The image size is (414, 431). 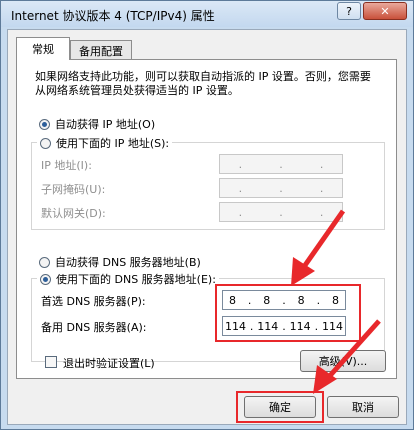 I want to click on validate-label: 退出时验证设置(L), so click(x=109, y=363).